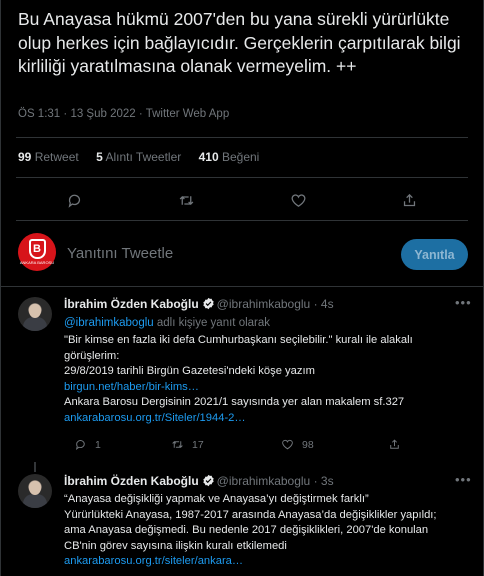 The image size is (484, 576). What do you see at coordinates (308, 444) in the screenshot?
I see `like-count: 98` at bounding box center [308, 444].